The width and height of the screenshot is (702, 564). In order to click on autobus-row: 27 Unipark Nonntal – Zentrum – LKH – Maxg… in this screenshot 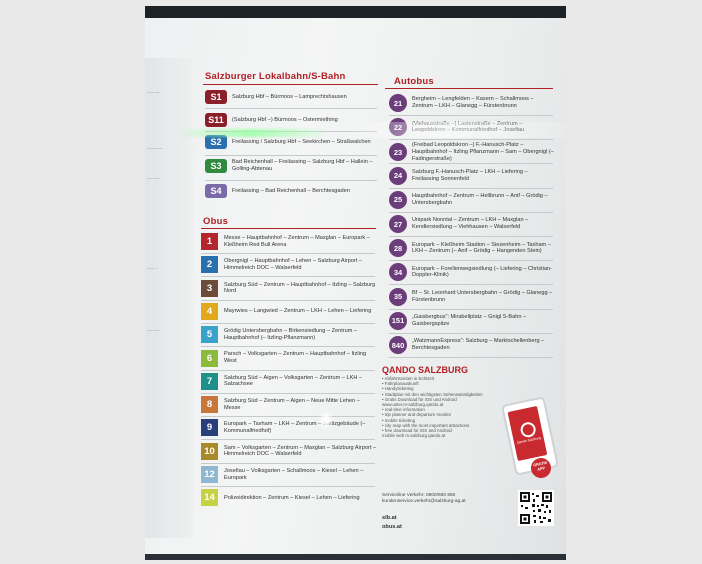, I will do `click(471, 224)`.